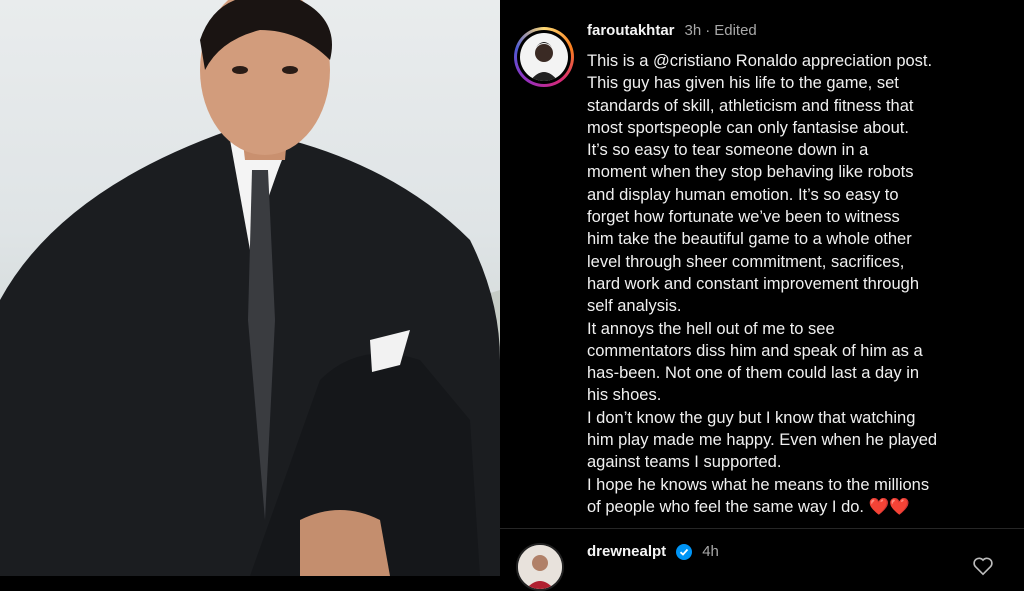  I want to click on divider, so click(762, 528).